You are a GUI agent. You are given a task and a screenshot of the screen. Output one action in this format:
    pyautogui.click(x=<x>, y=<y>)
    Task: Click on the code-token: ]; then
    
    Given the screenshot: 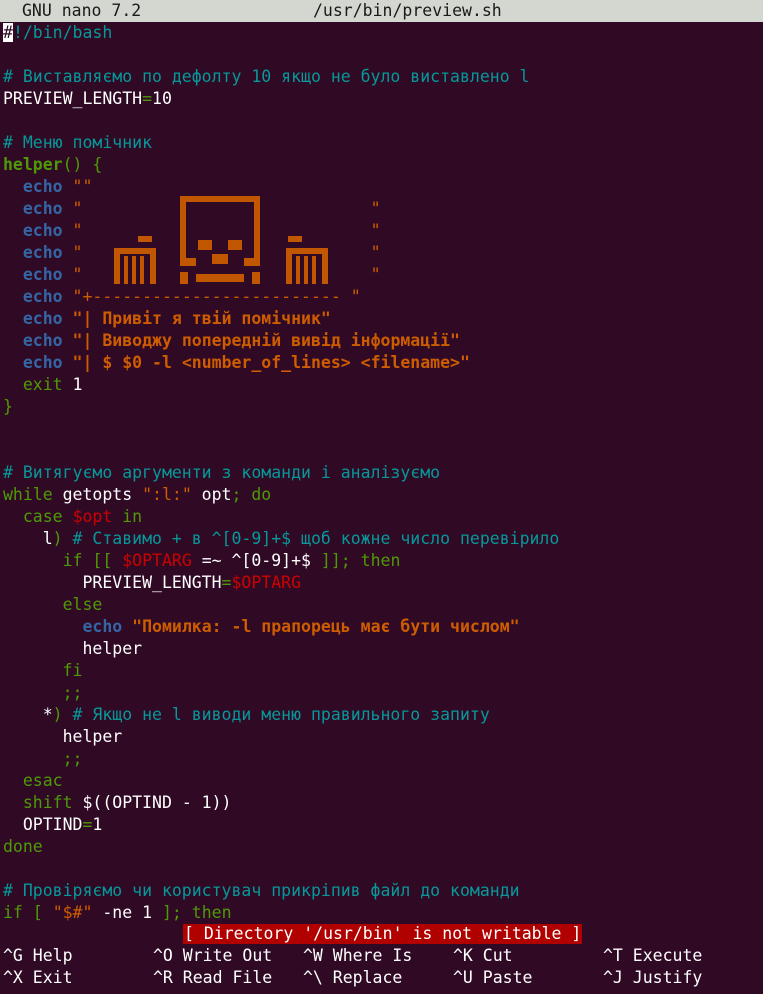 What is the action you would take?
    pyautogui.click(x=196, y=912)
    